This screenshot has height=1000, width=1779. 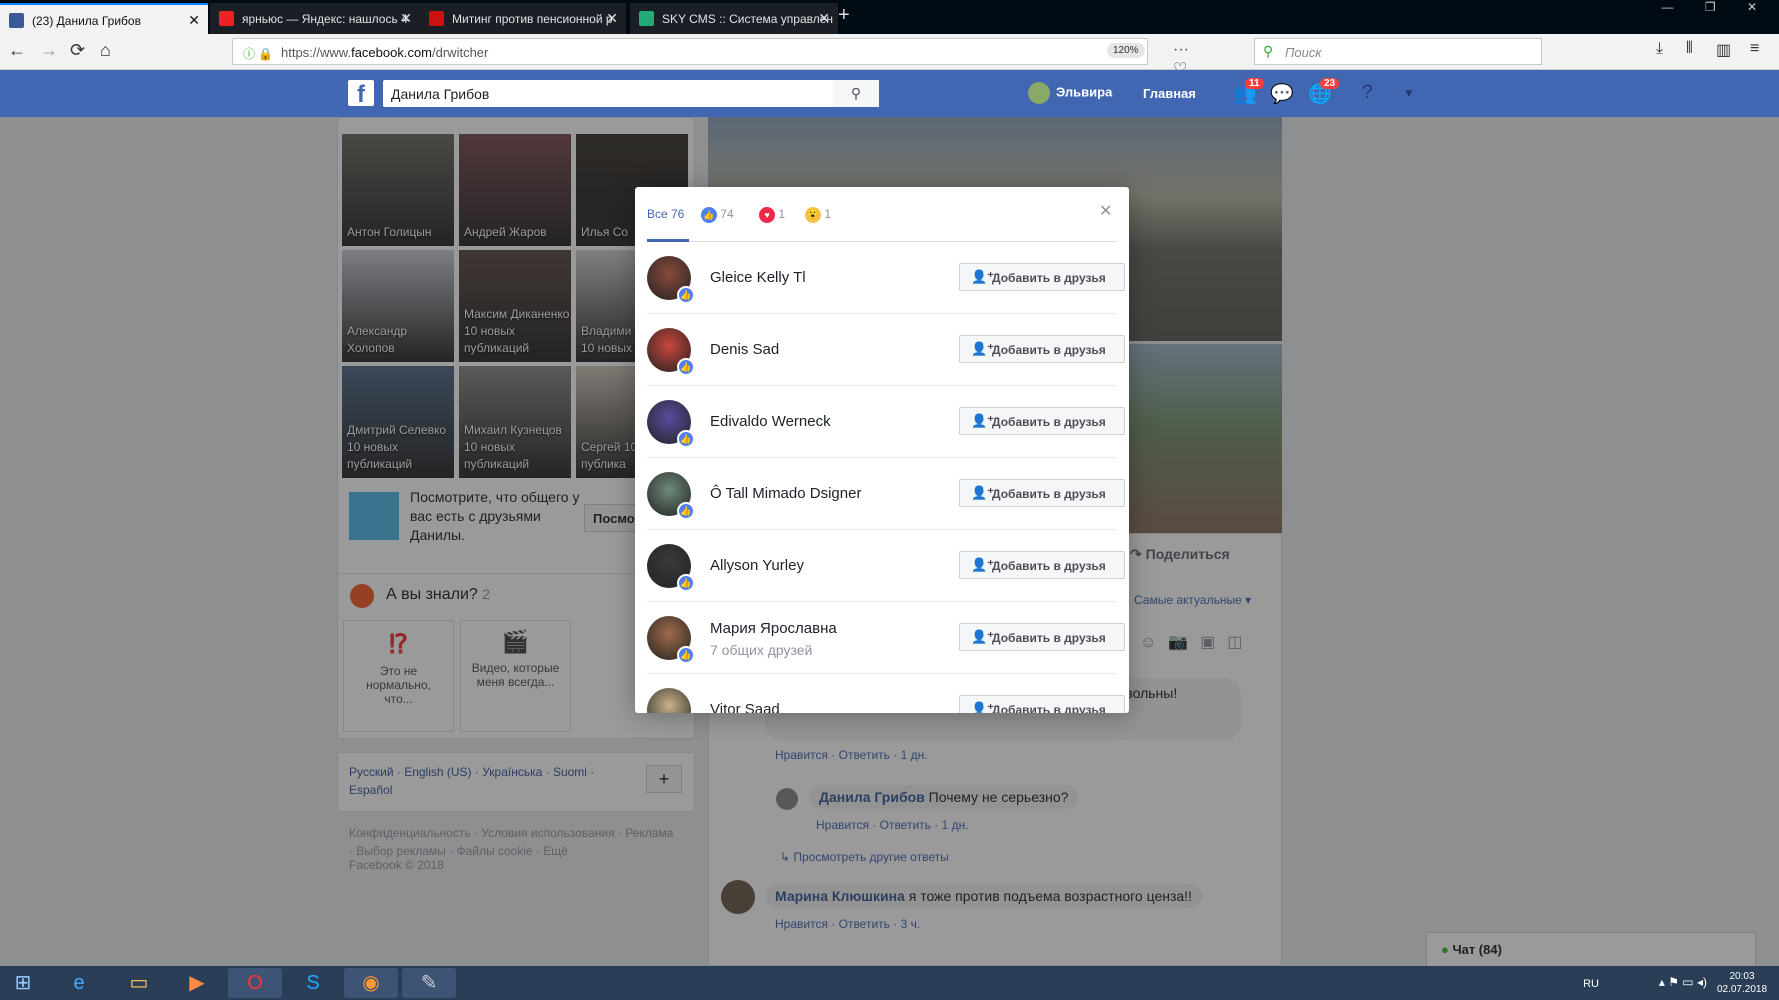 I want to click on system-tray: RU ▴ ⚑ ▭ ◂) 20:03 02.07.2018, so click(x=1676, y=983).